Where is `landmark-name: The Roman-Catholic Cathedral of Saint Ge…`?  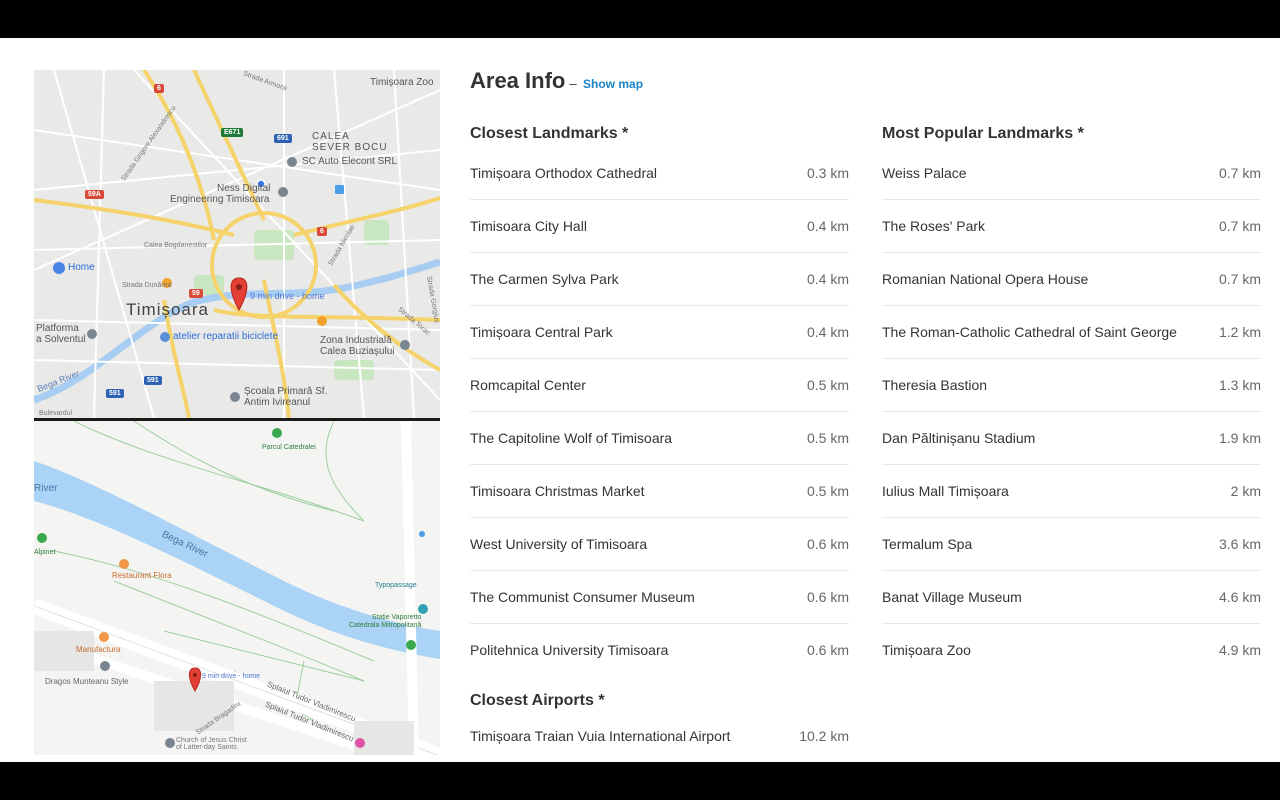 landmark-name: The Roman-Catholic Cathedral of Saint Ge… is located at coordinates (1029, 332).